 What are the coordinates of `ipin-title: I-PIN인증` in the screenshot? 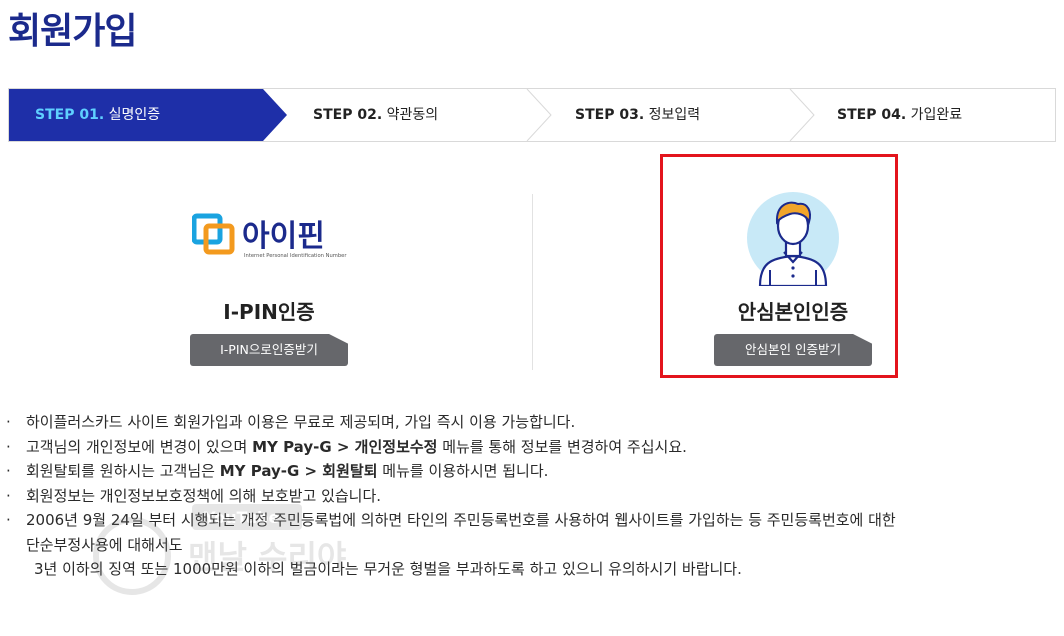 It's located at (269, 312).